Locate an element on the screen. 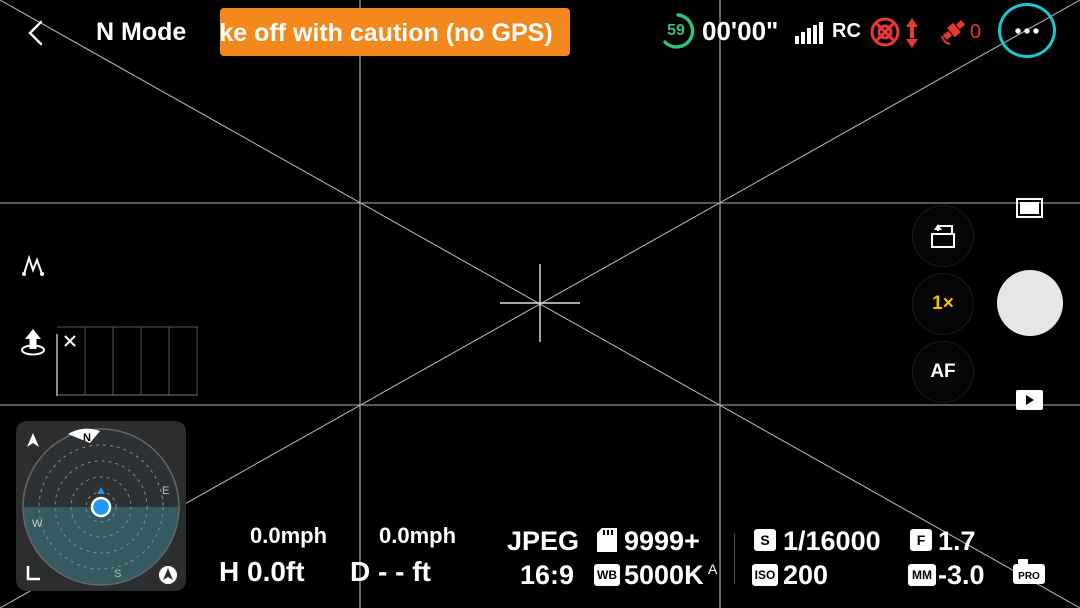 The height and width of the screenshot is (608, 1080). pro-mode-button: PRO is located at coordinates (1029, 571).